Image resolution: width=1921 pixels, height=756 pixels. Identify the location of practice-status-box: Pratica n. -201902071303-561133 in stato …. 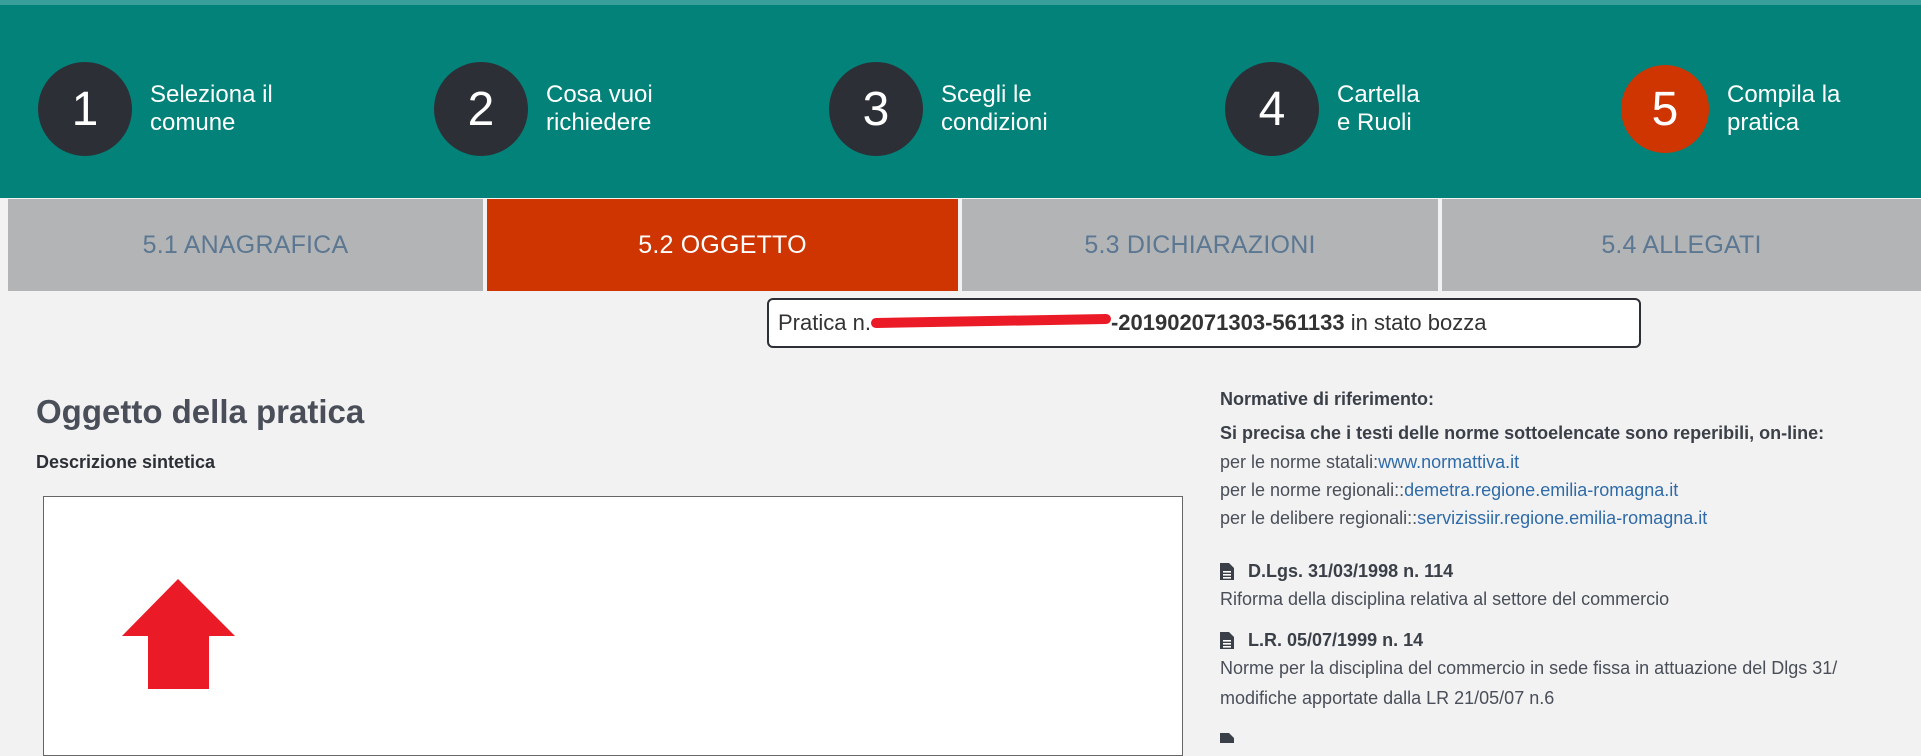
(1204, 323).